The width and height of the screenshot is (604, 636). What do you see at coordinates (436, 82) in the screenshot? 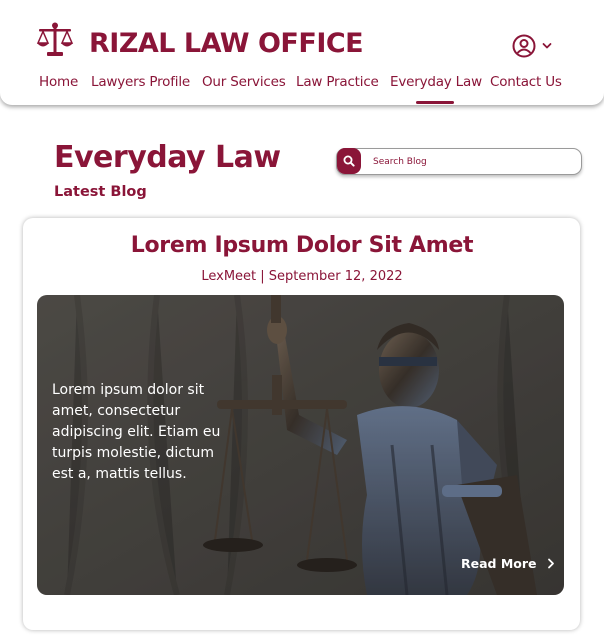
I see `nav-everyday-law: Everyday Law` at bounding box center [436, 82].